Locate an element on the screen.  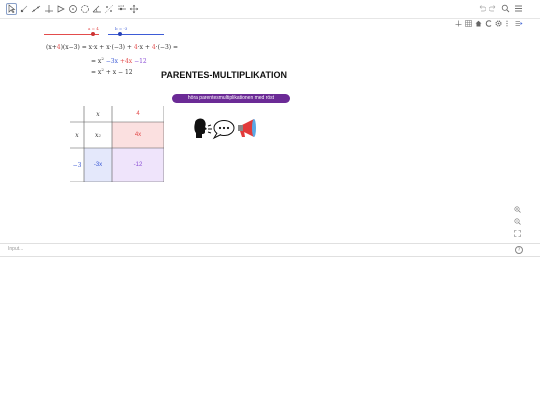
toolbar: a=2 is located at coordinates (270, 9).